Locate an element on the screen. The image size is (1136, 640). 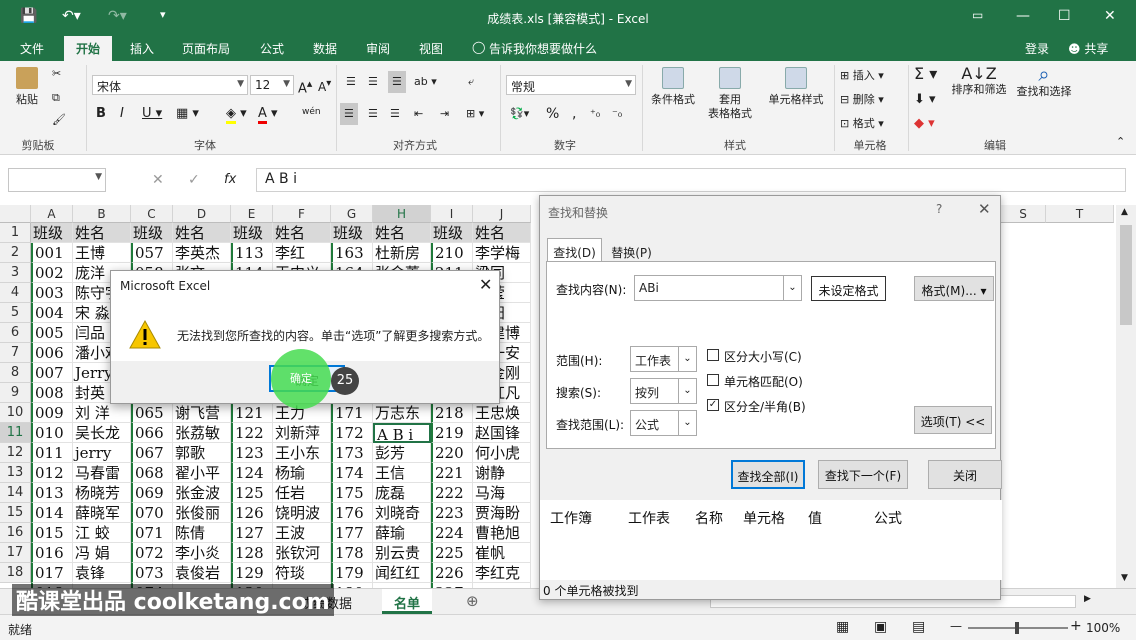
table-cell: 任岩 is located at coordinates (302, 493).